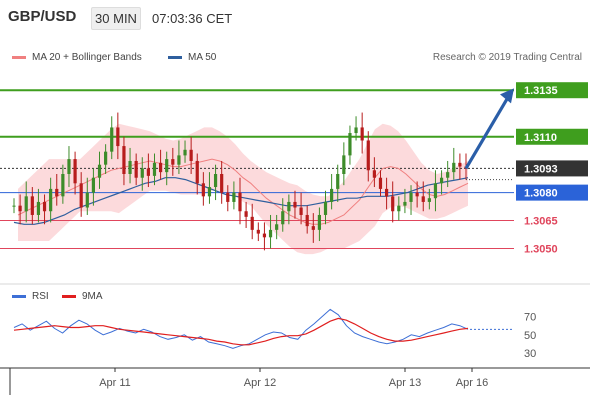  What do you see at coordinates (530, 354) in the screenshot?
I see `rsi-tick-30: 30` at bounding box center [530, 354].